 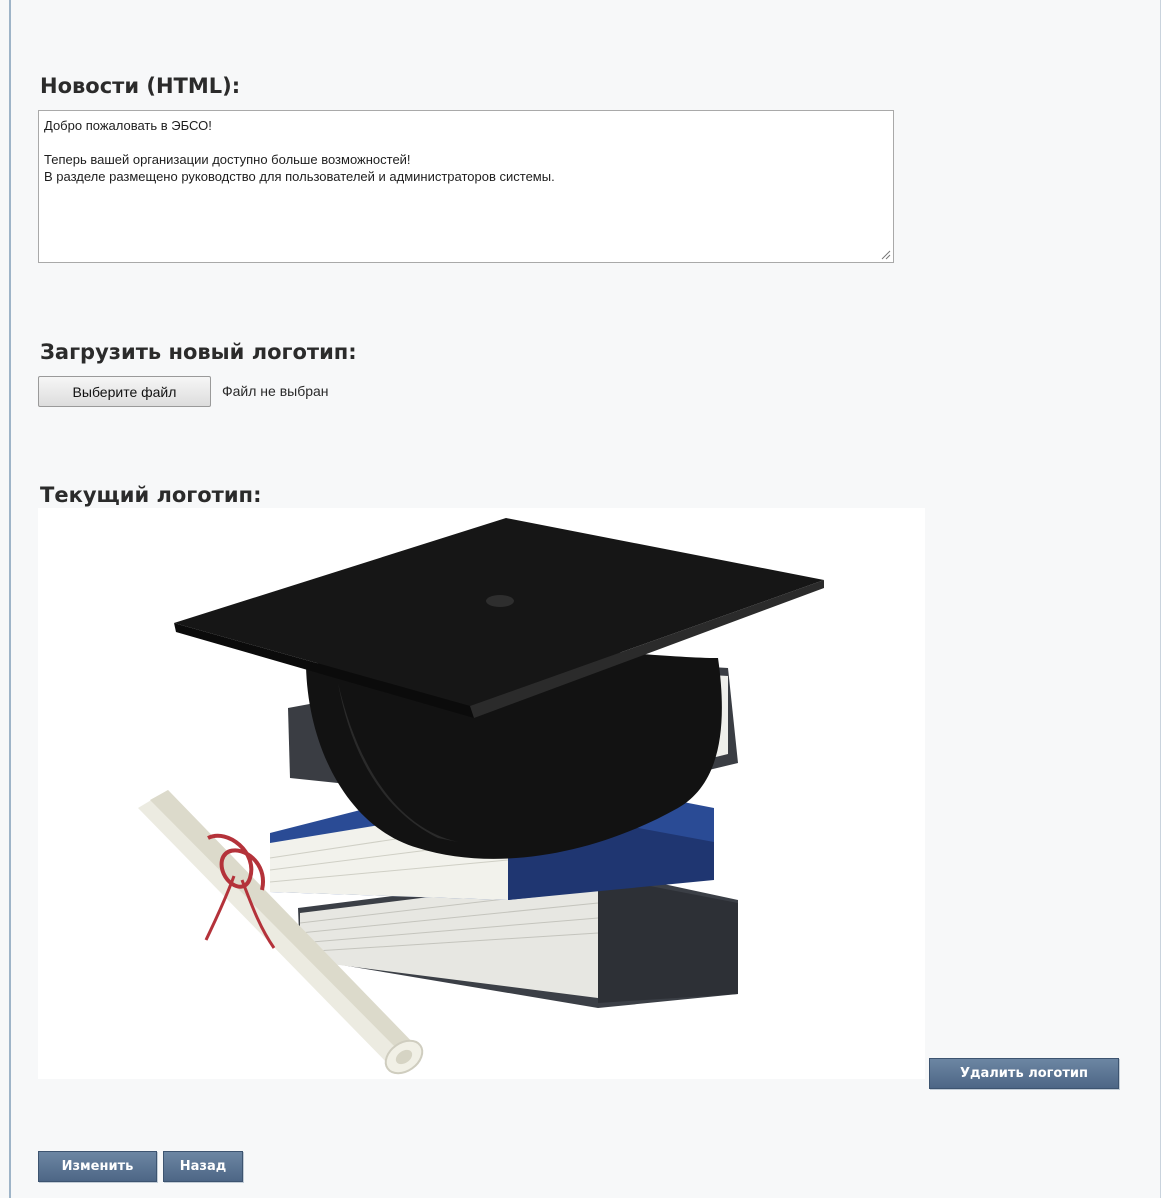 What do you see at coordinates (97, 1166) in the screenshot?
I see `change-button: Изменить` at bounding box center [97, 1166].